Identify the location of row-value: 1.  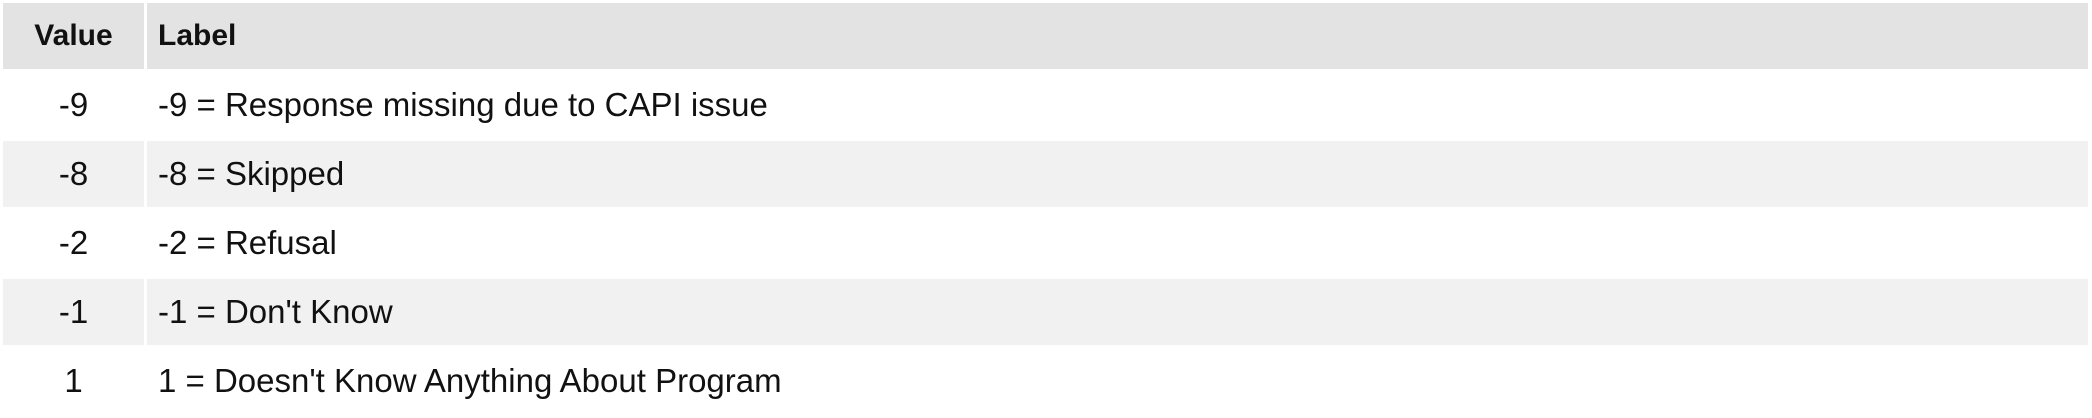
(73, 381).